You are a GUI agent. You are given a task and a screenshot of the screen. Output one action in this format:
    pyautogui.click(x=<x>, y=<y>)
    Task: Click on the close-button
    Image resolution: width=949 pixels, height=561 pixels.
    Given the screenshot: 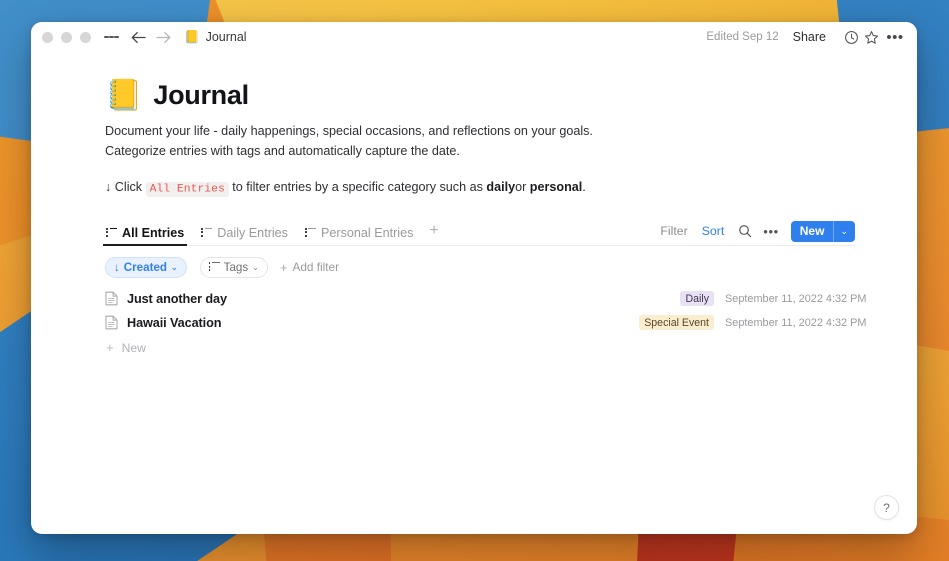 What is the action you would take?
    pyautogui.click(x=47, y=37)
    